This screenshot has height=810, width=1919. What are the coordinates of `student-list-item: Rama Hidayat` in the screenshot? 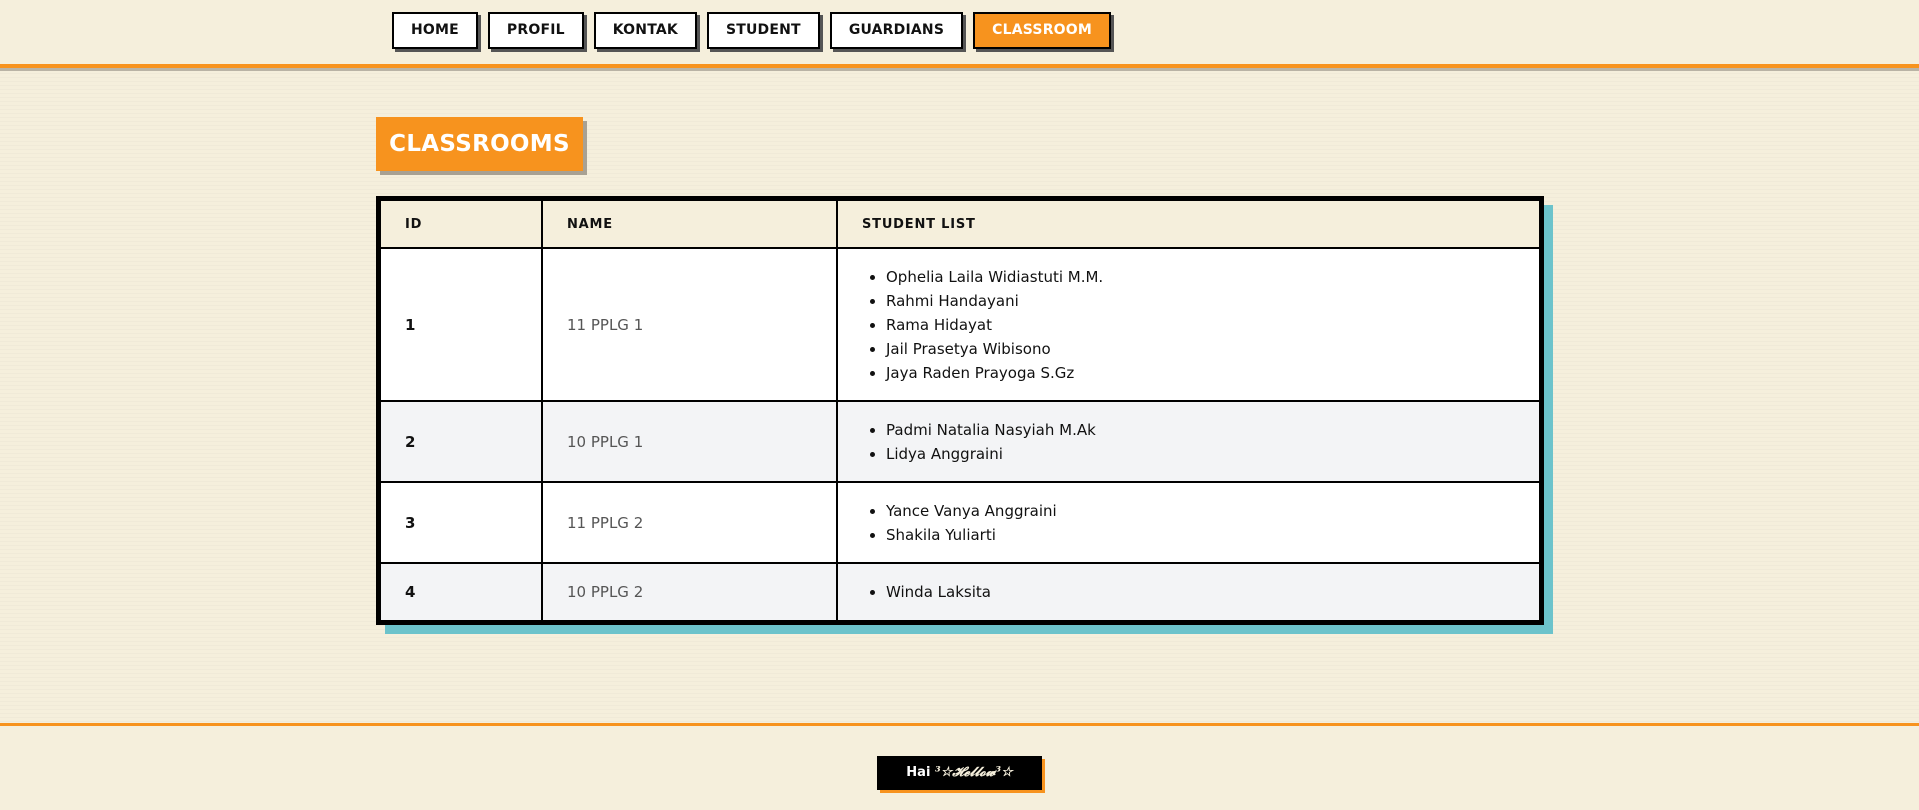 It's located at (1200, 325).